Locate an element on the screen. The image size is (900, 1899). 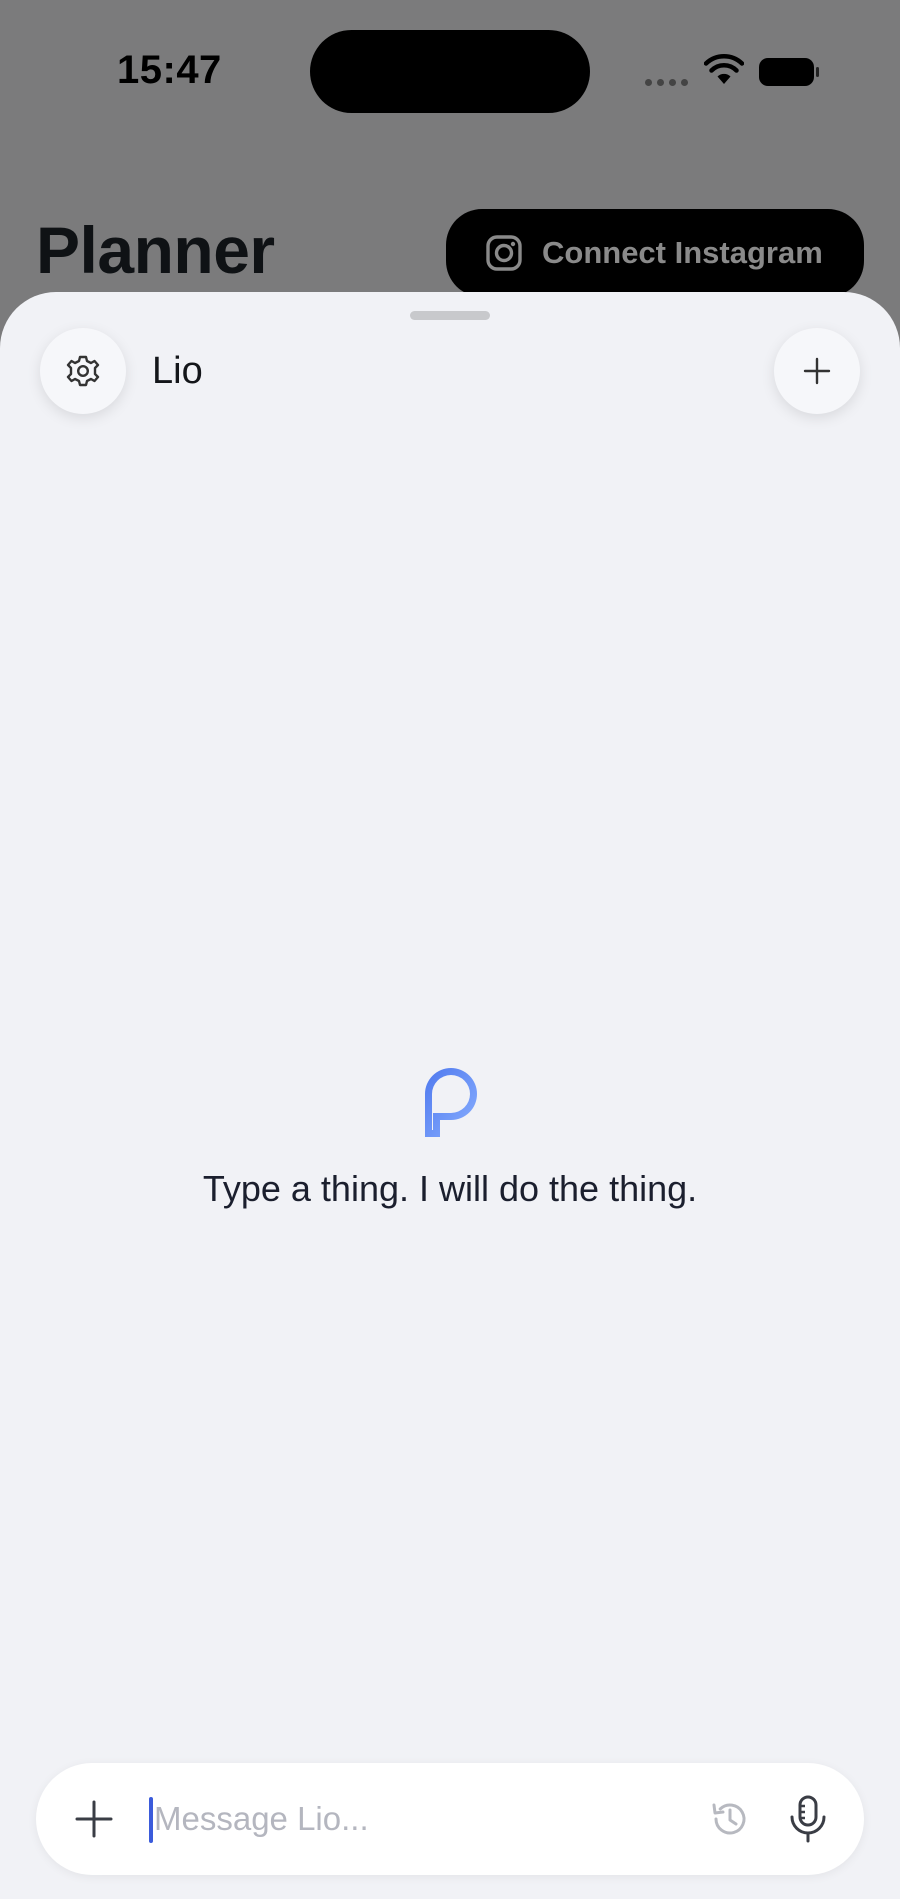
sheet-grabber is located at coordinates (450, 315).